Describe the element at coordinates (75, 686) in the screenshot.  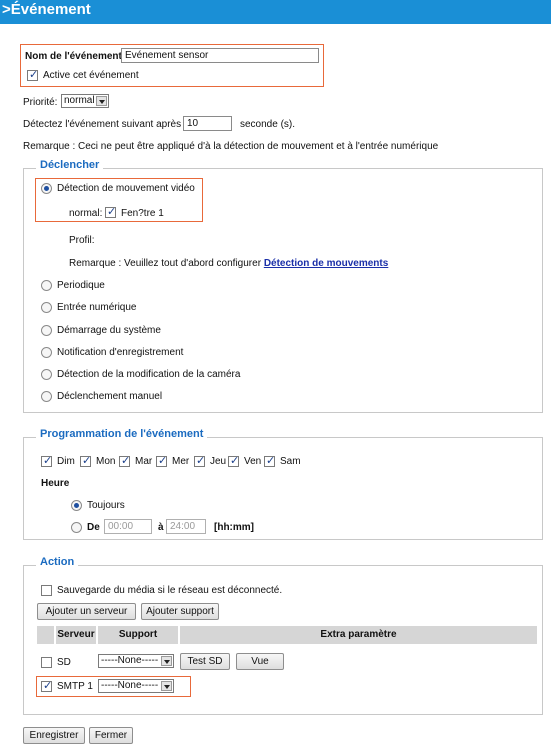
I see `server-label-smtp: SMTP 1` at that location.